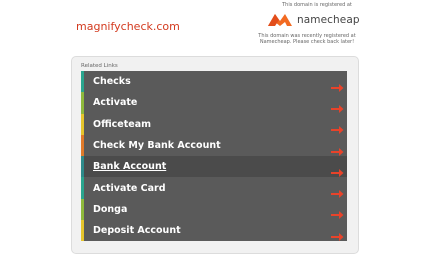 The height and width of the screenshot is (254, 432). What do you see at coordinates (214, 167) in the screenshot?
I see `related-link-bank-account: Bank Account` at bounding box center [214, 167].